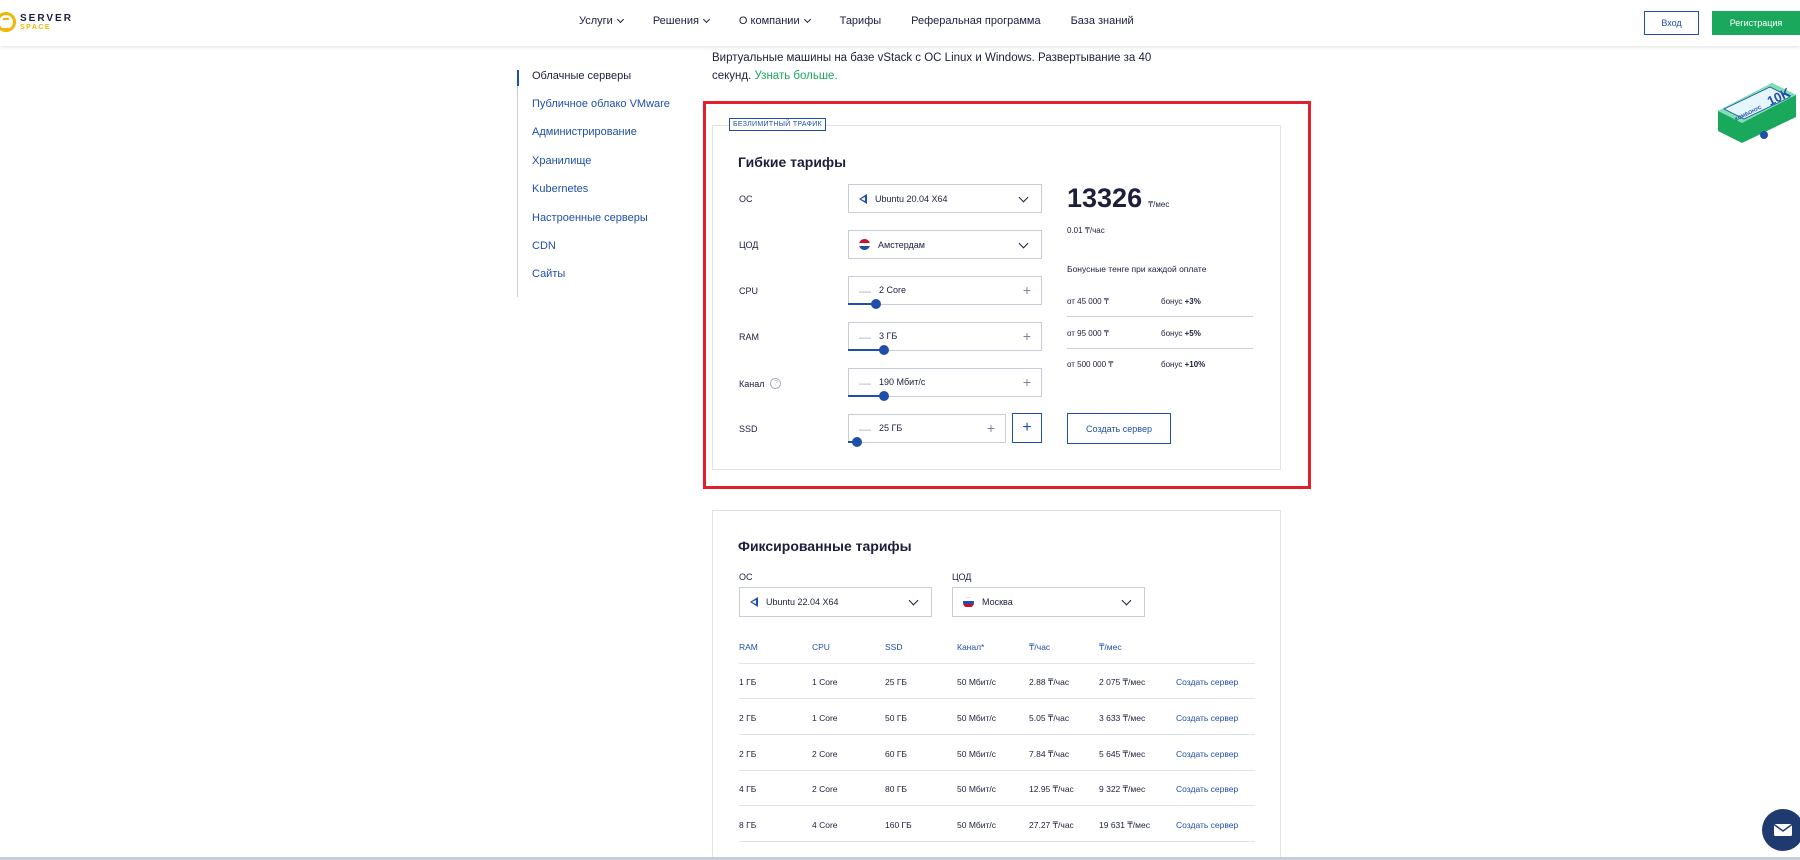 The image size is (1800, 860). I want to click on sidebar-item-5: Настроенные серверы, so click(594, 226).